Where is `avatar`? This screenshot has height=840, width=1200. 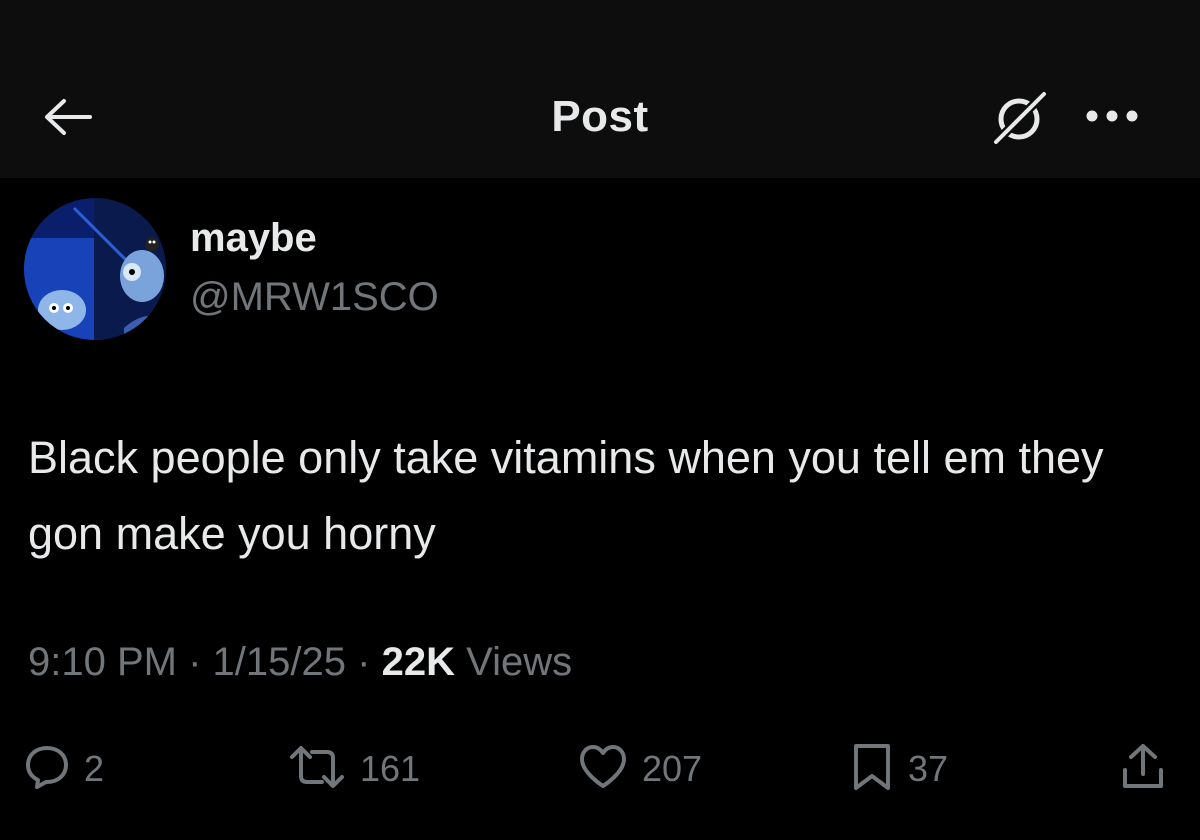 avatar is located at coordinates (95, 269).